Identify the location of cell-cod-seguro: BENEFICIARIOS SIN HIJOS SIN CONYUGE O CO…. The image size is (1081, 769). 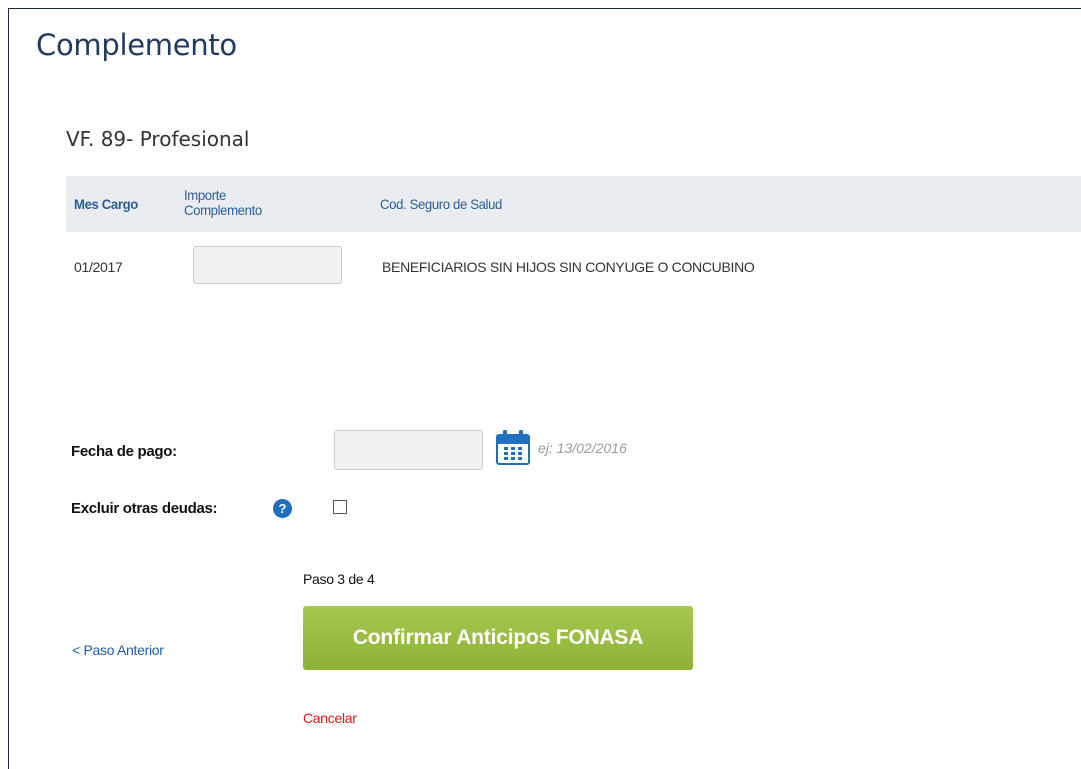
(568, 267).